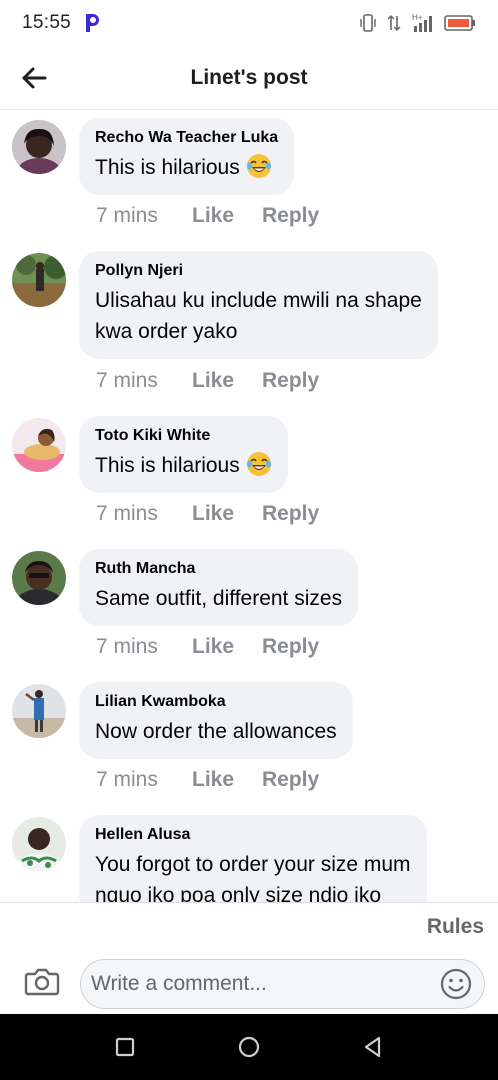  Describe the element at coordinates (373, 1047) in the screenshot. I see `back-triangle-icon` at that location.